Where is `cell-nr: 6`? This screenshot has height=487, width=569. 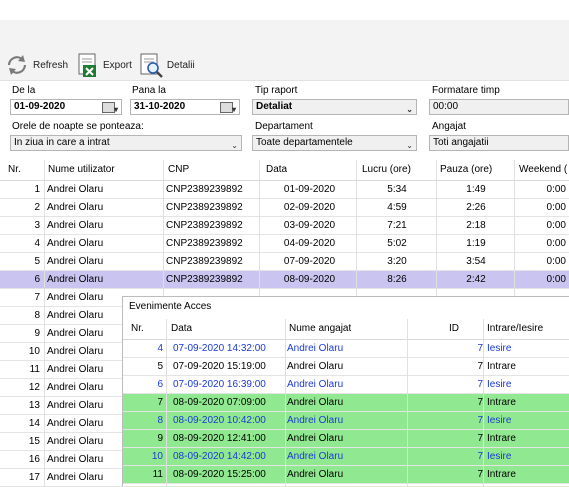 cell-nr: 6 is located at coordinates (160, 384).